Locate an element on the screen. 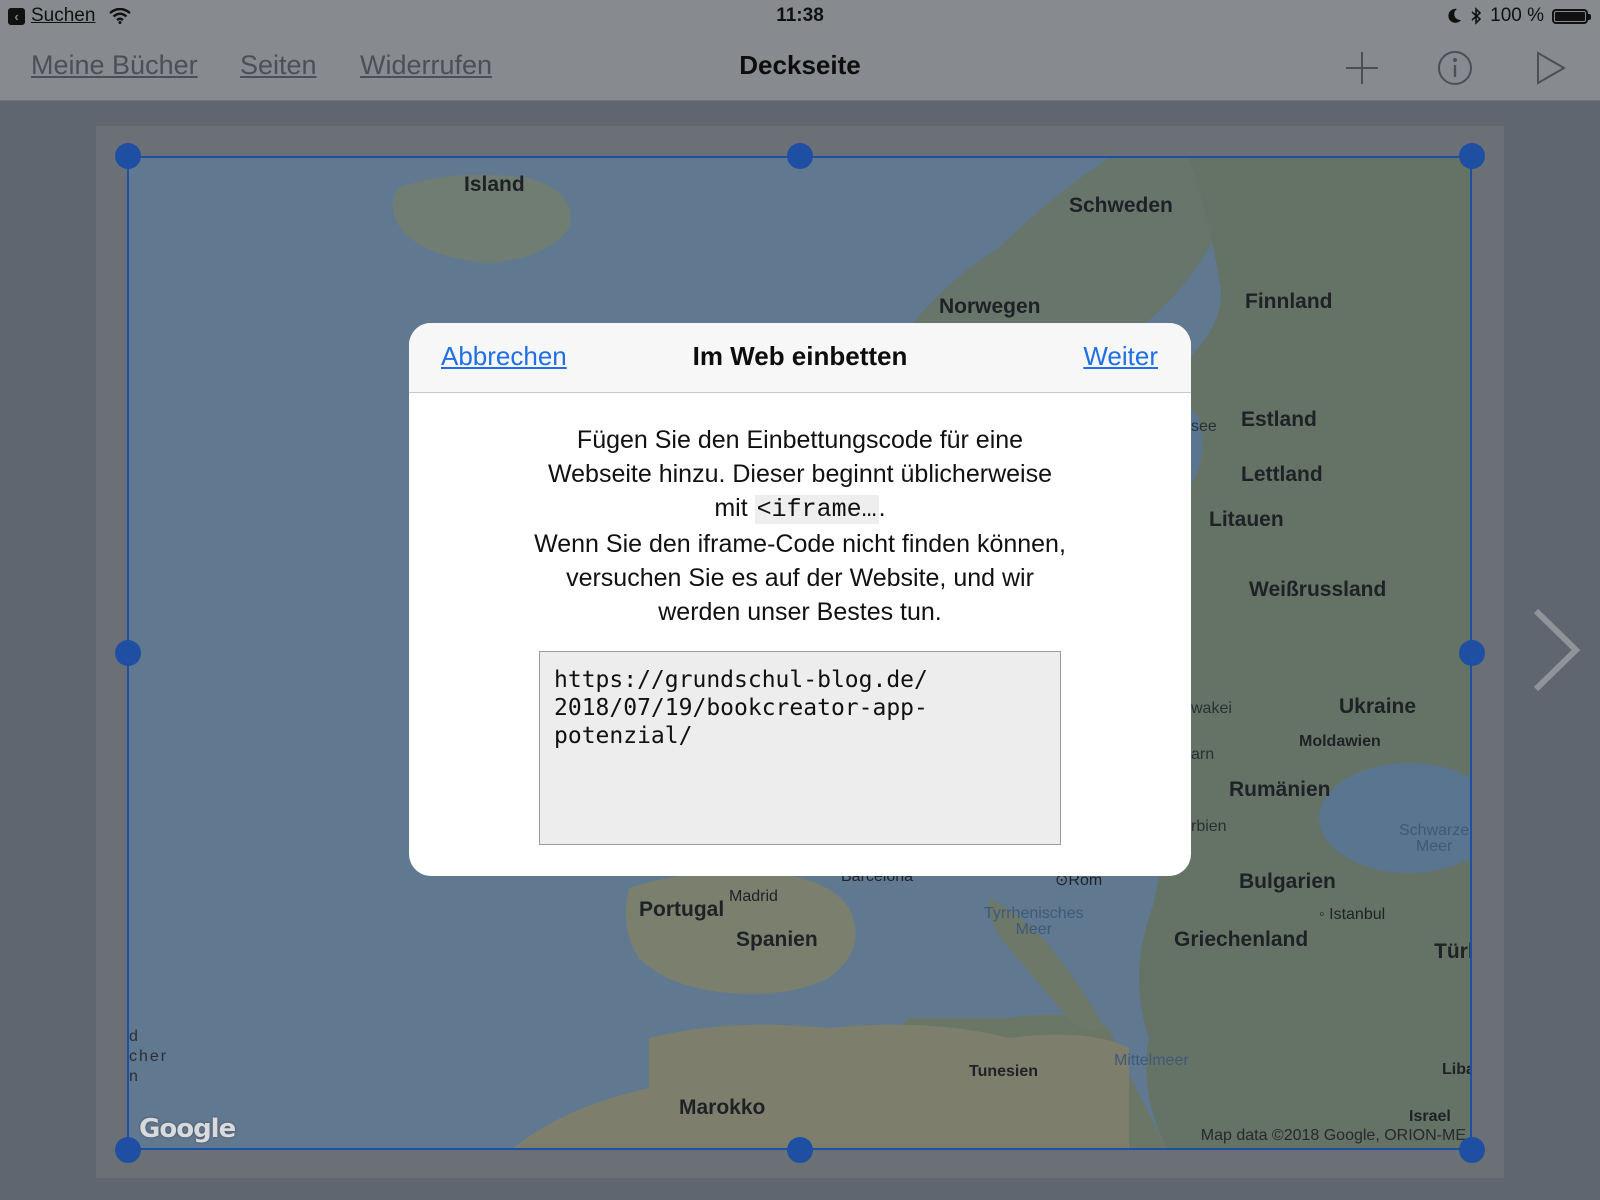 The width and height of the screenshot is (1600, 1200). map-label-portugal: Portugal is located at coordinates (682, 909).